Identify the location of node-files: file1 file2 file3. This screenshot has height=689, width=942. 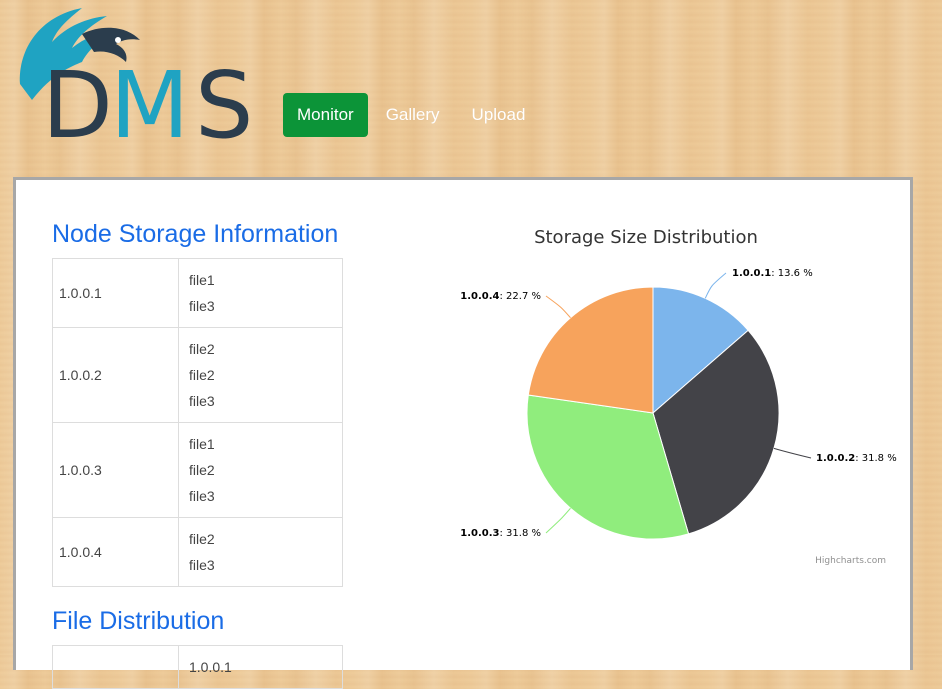
(260, 470).